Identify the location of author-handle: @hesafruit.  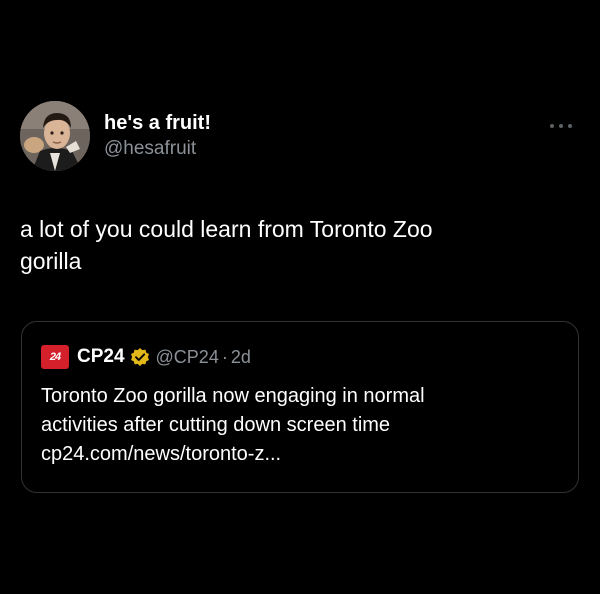
(157, 149).